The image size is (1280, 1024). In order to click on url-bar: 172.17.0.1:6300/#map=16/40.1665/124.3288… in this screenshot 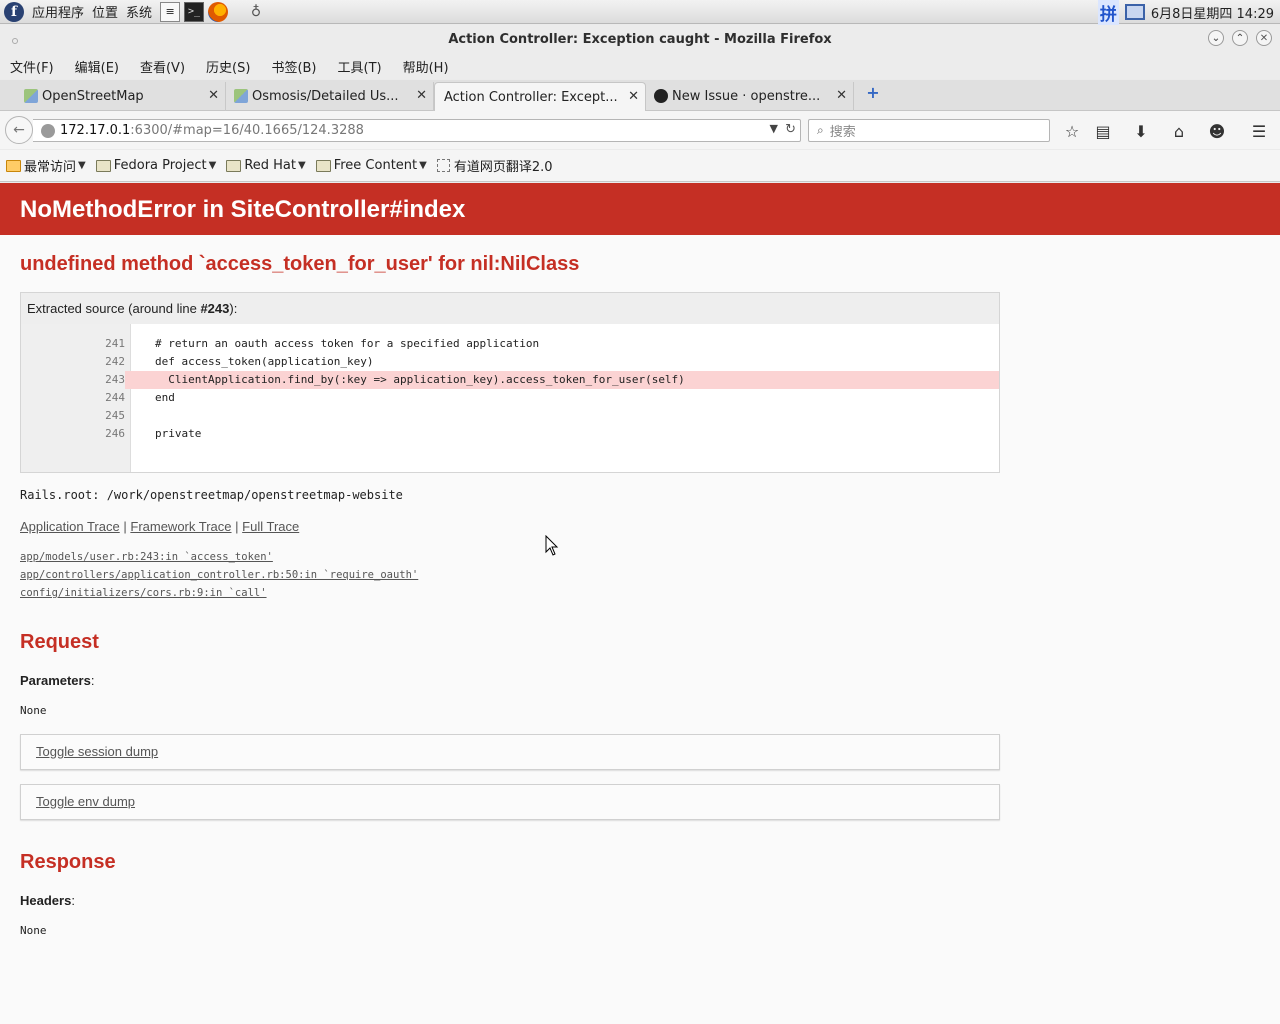, I will do `click(417, 130)`.